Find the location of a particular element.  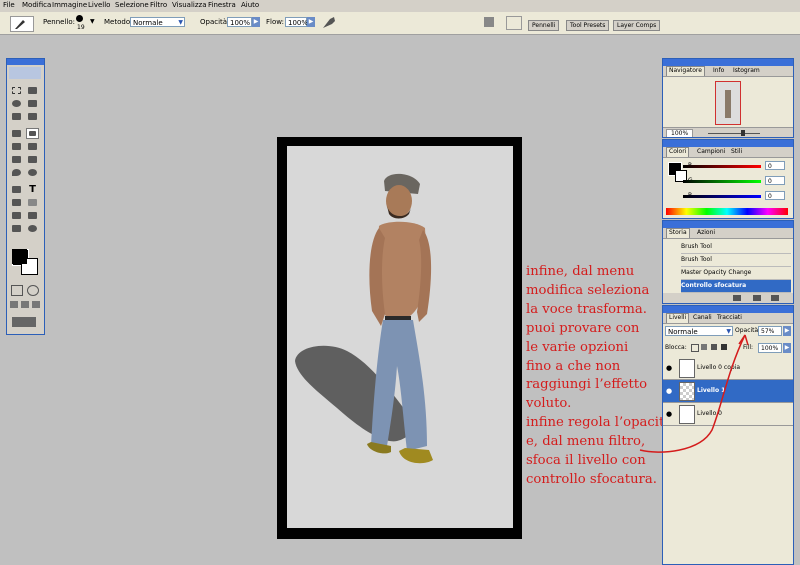

fill-arrow-icon: ▶ is located at coordinates (787, 348).